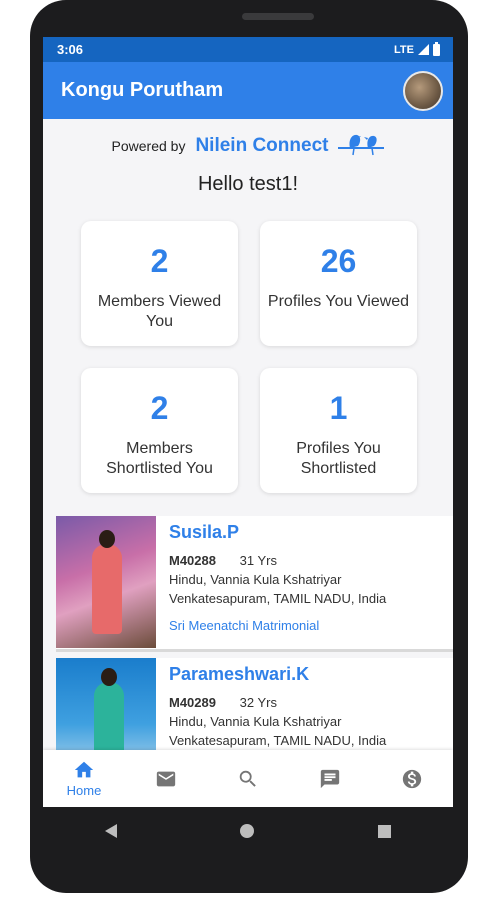  What do you see at coordinates (338, 408) in the screenshot?
I see `stat-value: 1` at bounding box center [338, 408].